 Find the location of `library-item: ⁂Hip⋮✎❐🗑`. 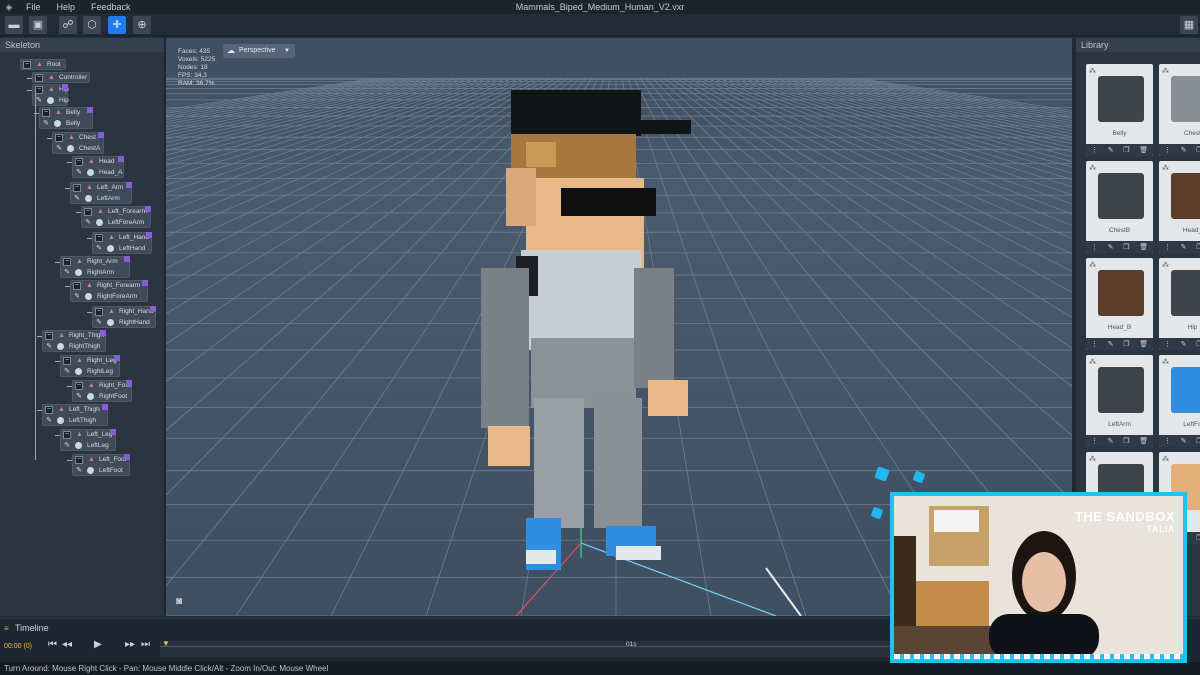

library-item: ⁂Hip⋮✎❐🗑 is located at coordinates (1179, 304).